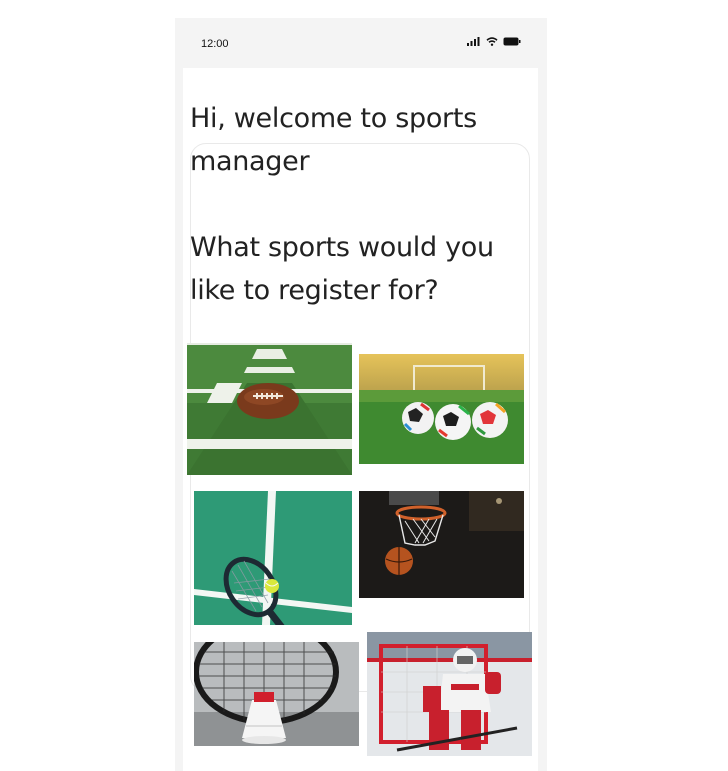 This screenshot has width=728, height=771. I want to click on basketball-icon, so click(441, 544).